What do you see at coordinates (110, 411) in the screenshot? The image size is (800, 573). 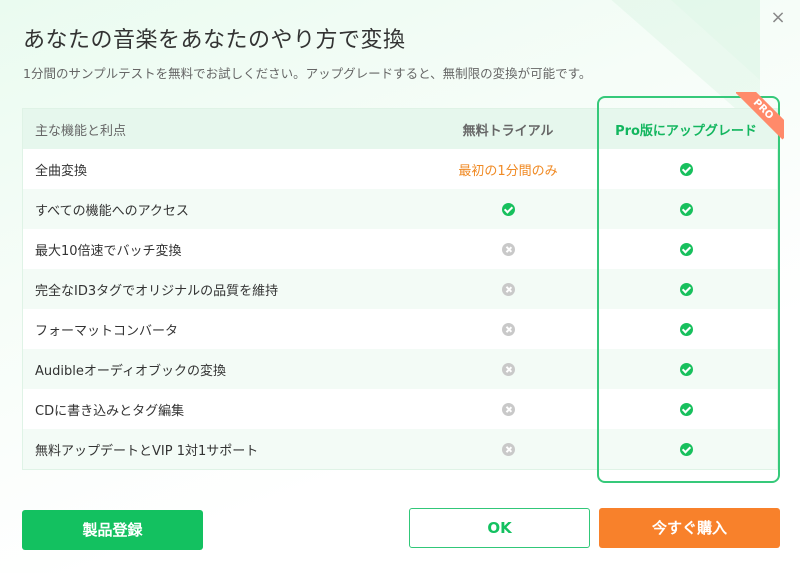 I see `feature-label: CDに書き込みとタグ編集` at bounding box center [110, 411].